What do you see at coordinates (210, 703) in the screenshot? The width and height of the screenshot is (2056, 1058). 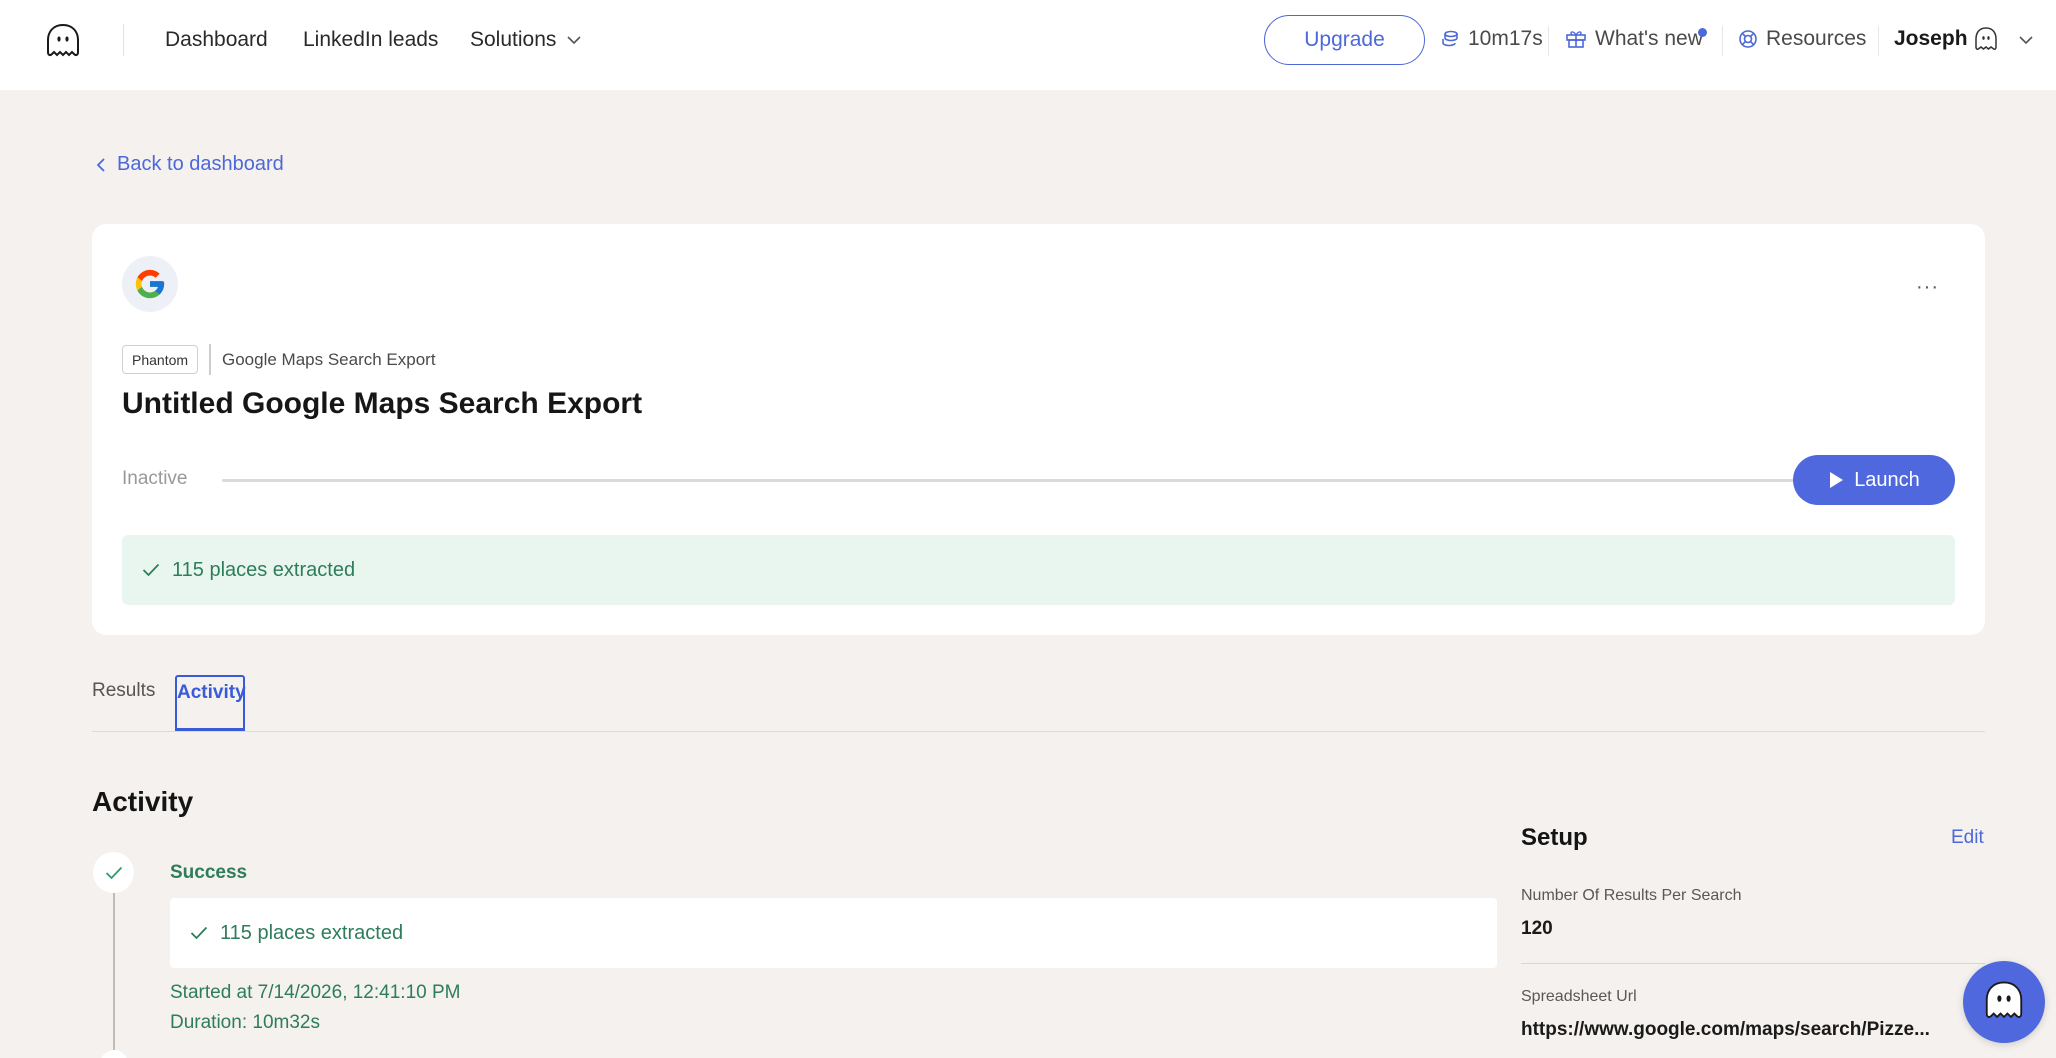 I see `tab-activity: Activity` at bounding box center [210, 703].